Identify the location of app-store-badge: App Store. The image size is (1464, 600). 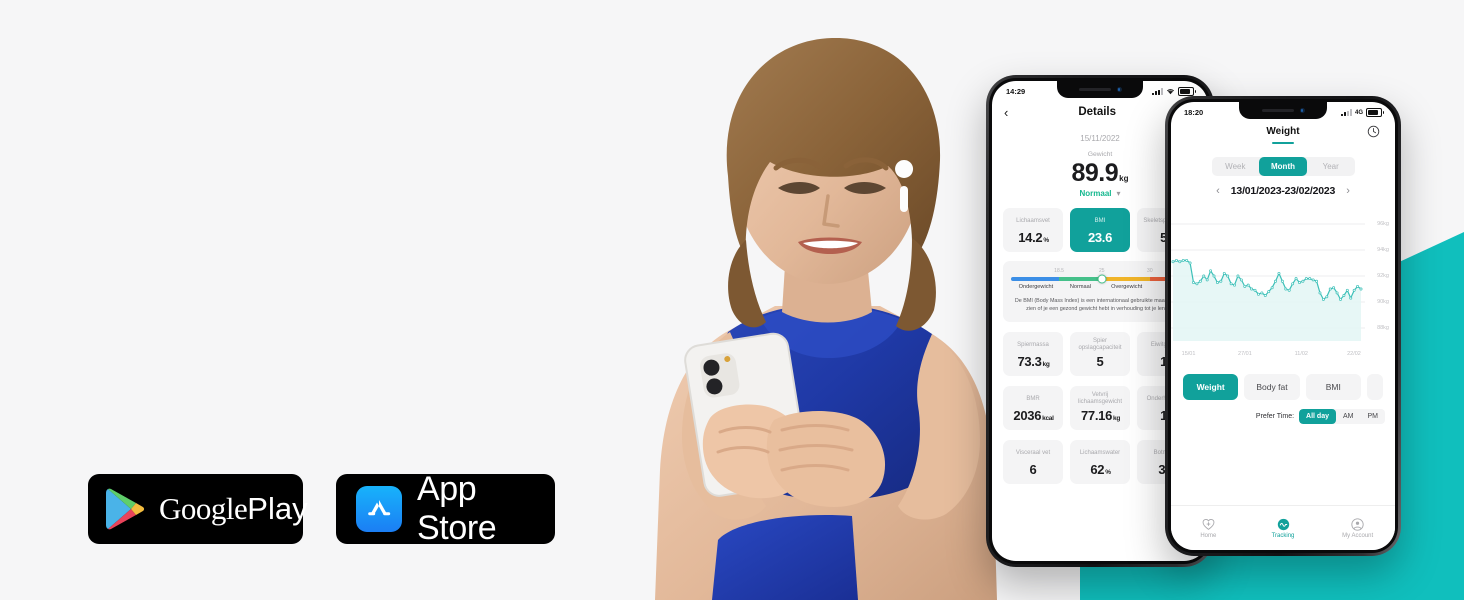
(445, 508).